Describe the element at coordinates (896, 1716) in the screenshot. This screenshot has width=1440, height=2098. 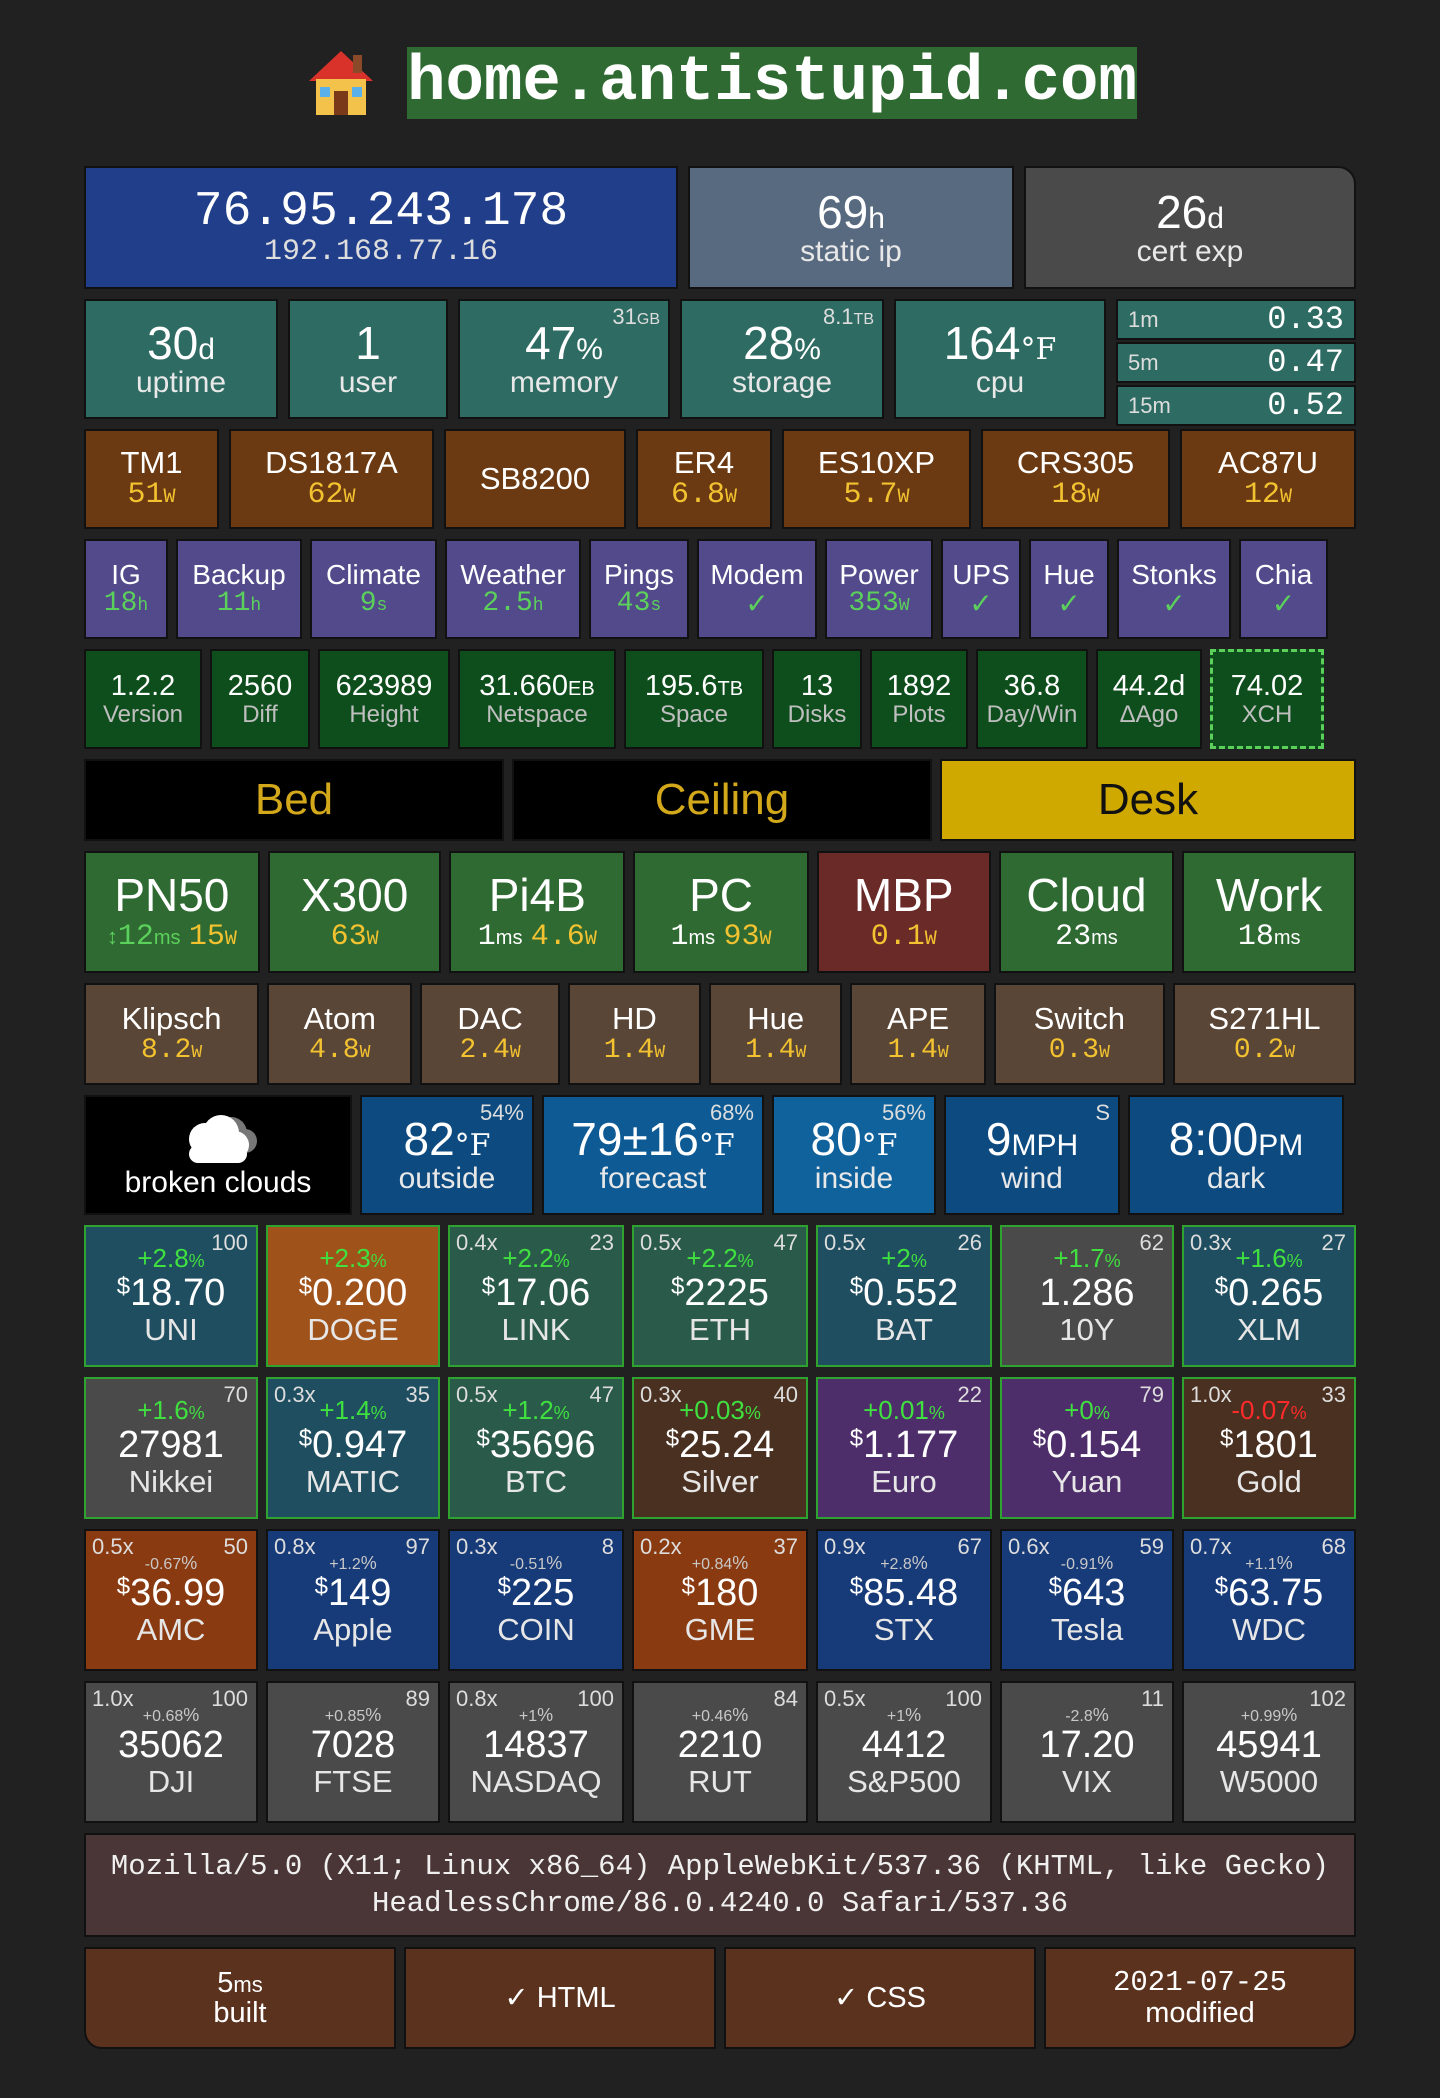
I see `quote-change: +1` at that location.